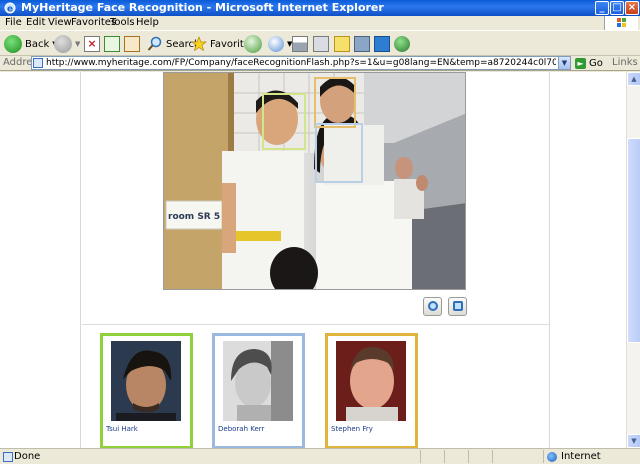 The width and height of the screenshot is (640, 464). What do you see at coordinates (154, 43) in the screenshot?
I see `search-icon` at bounding box center [154, 43].